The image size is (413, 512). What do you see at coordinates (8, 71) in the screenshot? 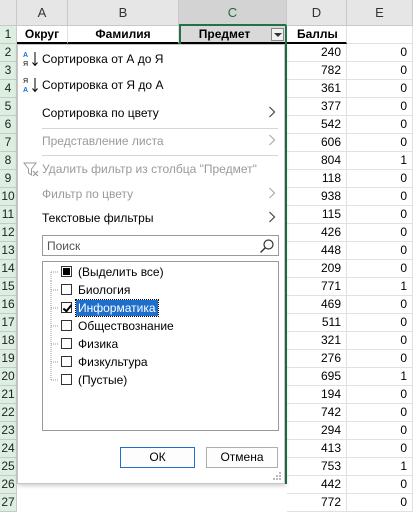
I see `row-header: 3` at bounding box center [8, 71].